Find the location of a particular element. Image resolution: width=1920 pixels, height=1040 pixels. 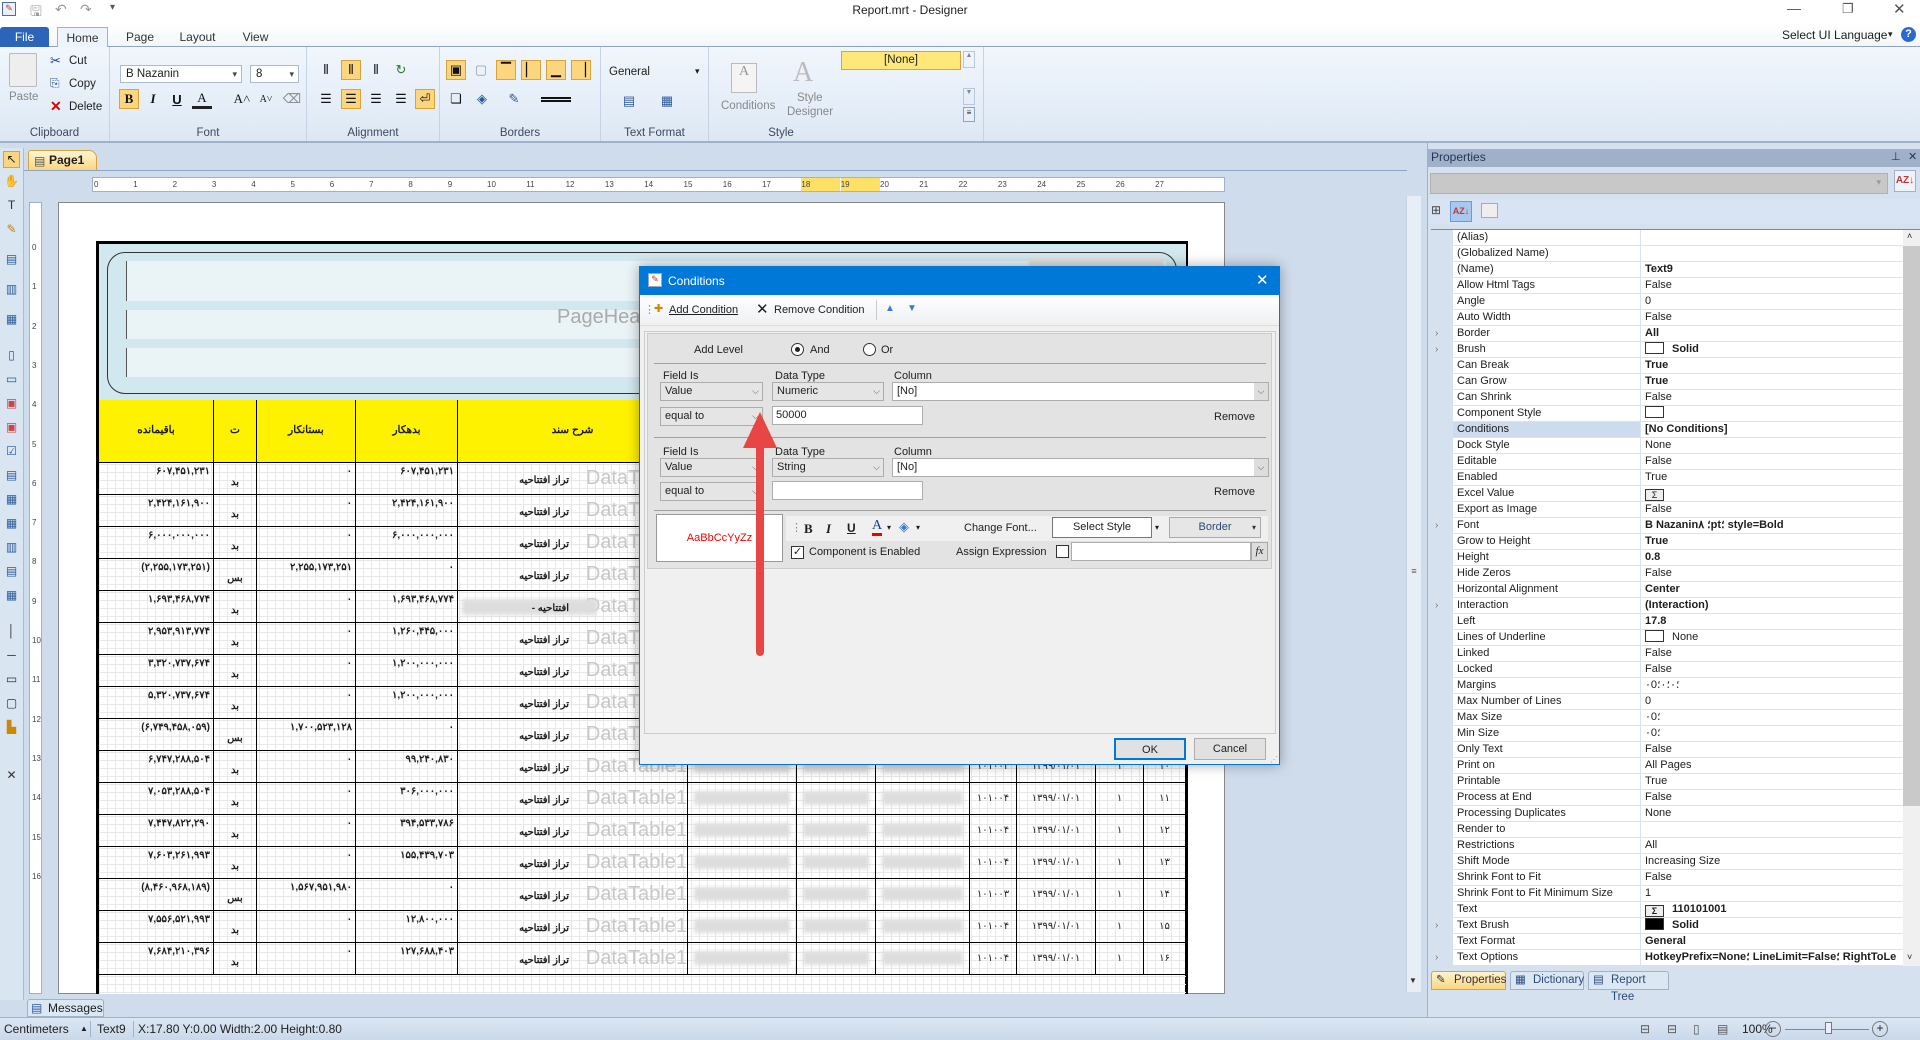

property-value: 0 is located at coordinates (1774, 301).